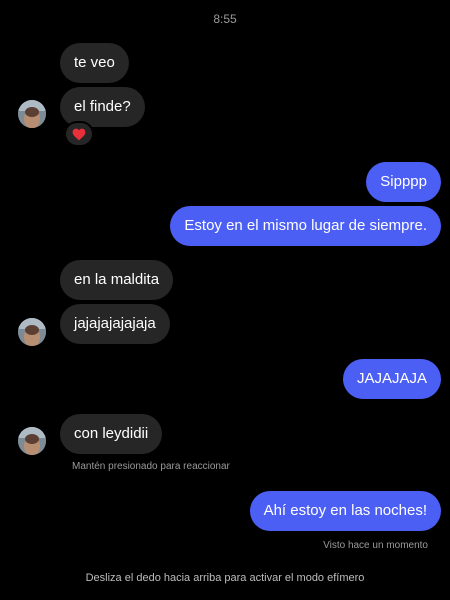 The height and width of the screenshot is (600, 450). What do you see at coordinates (151, 466) in the screenshot?
I see `react-hint: Mantén presionado para reaccionar` at bounding box center [151, 466].